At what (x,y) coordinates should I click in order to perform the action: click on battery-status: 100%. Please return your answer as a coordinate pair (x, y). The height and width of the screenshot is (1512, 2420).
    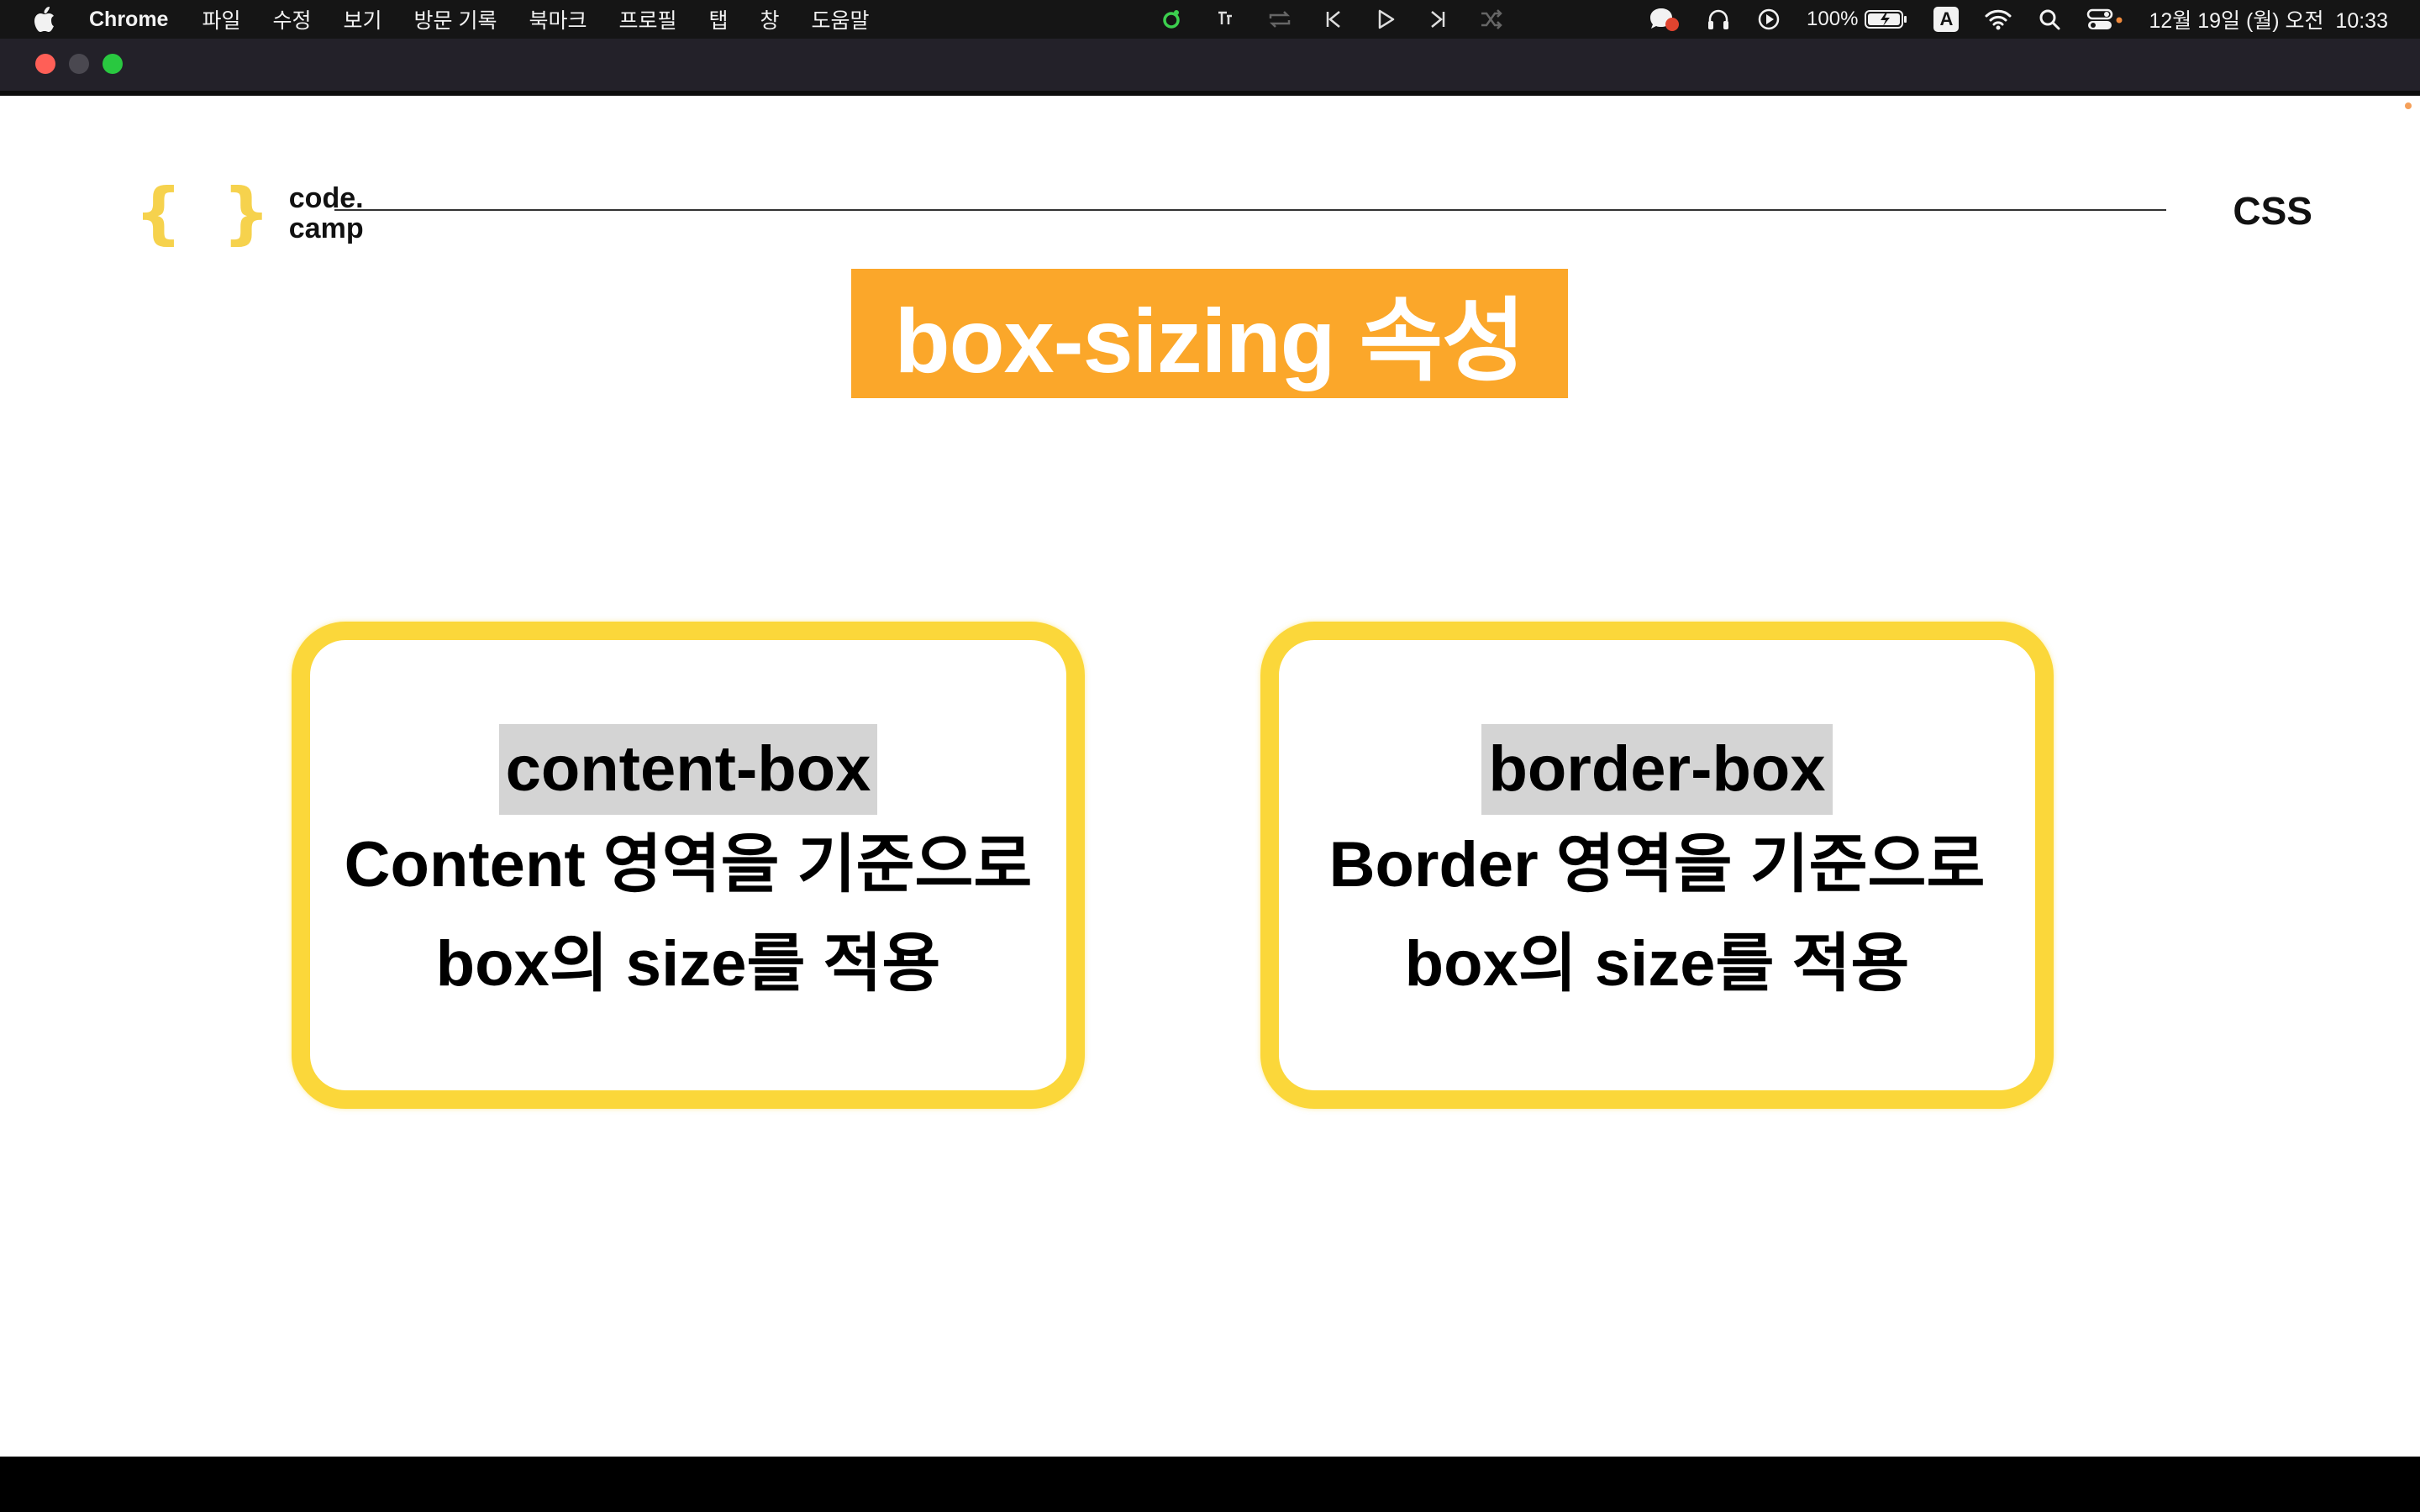
    Looking at the image, I should click on (1858, 19).